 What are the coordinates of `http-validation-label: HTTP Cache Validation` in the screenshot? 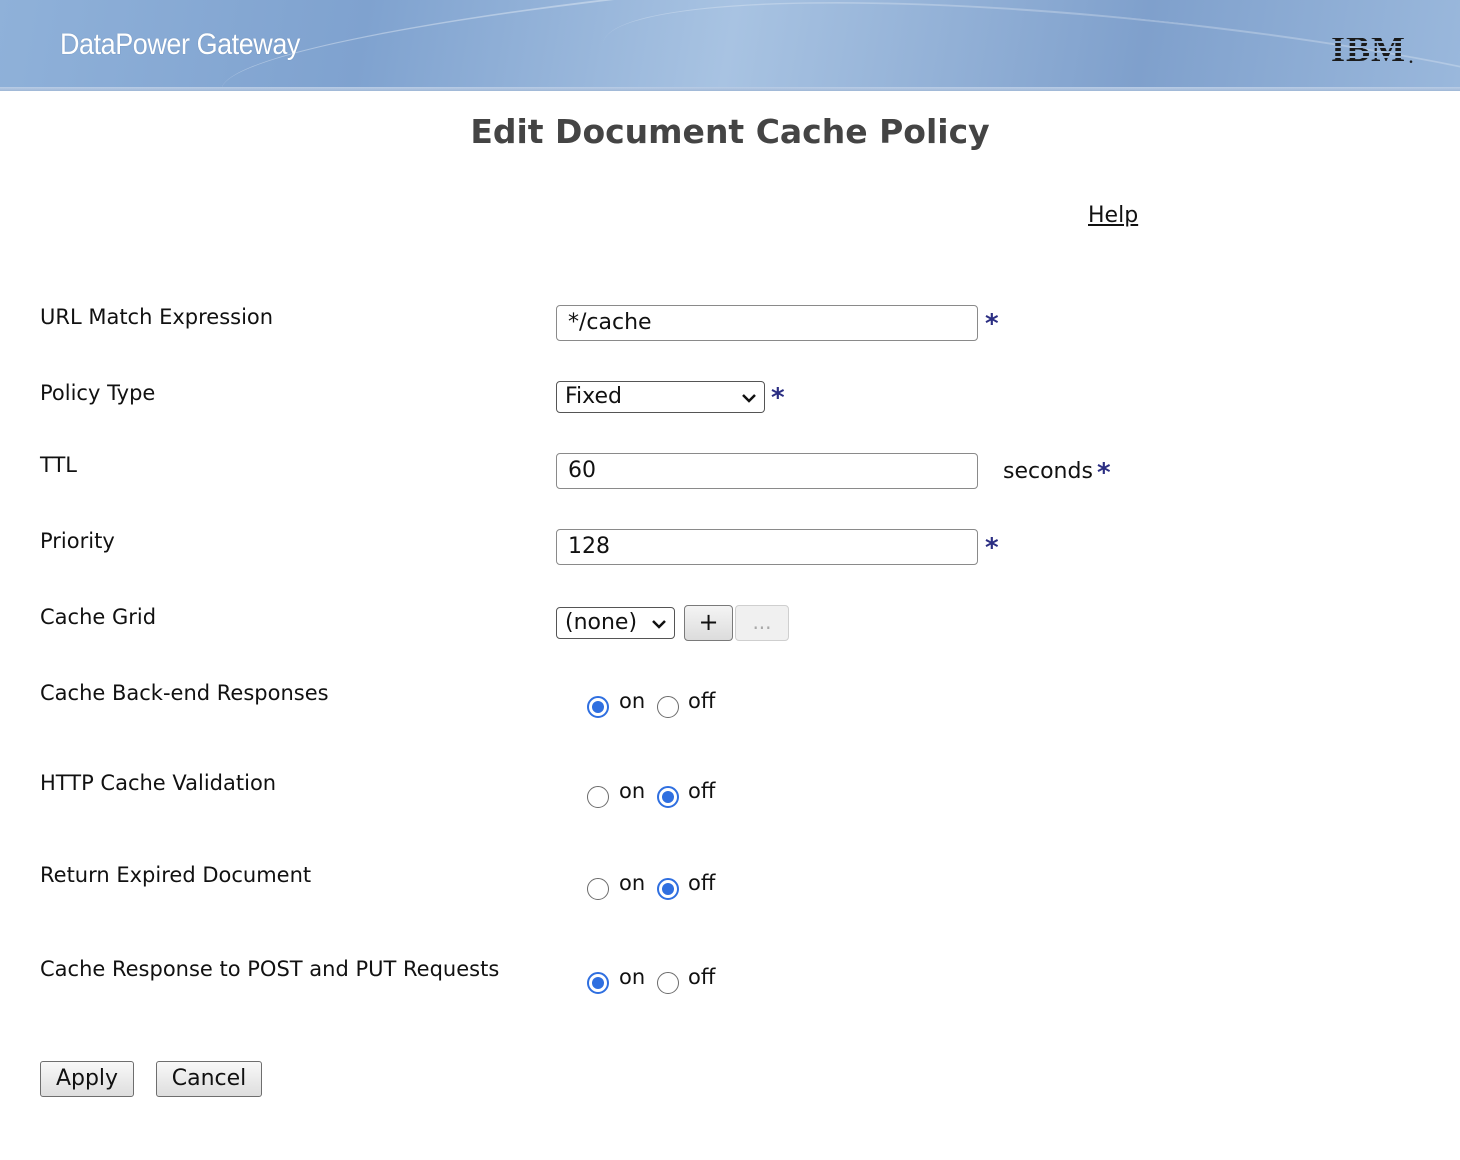 It's located at (158, 783).